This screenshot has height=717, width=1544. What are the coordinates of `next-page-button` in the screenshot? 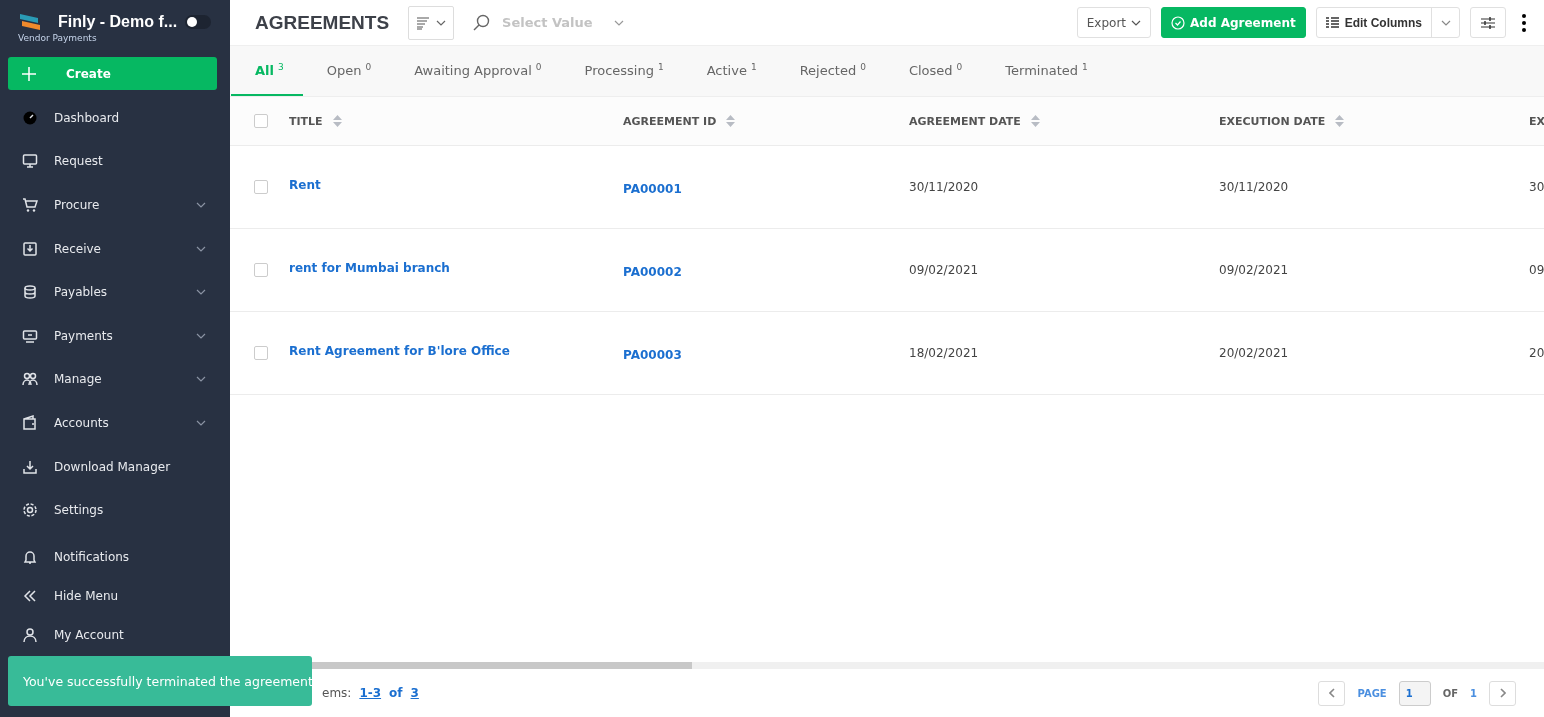 It's located at (1502, 693).